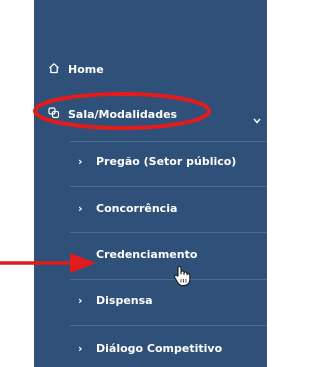  I want to click on sidebar-subitem-dialogo-competitivo: › Diálogo Competitivo, so click(194, 348).